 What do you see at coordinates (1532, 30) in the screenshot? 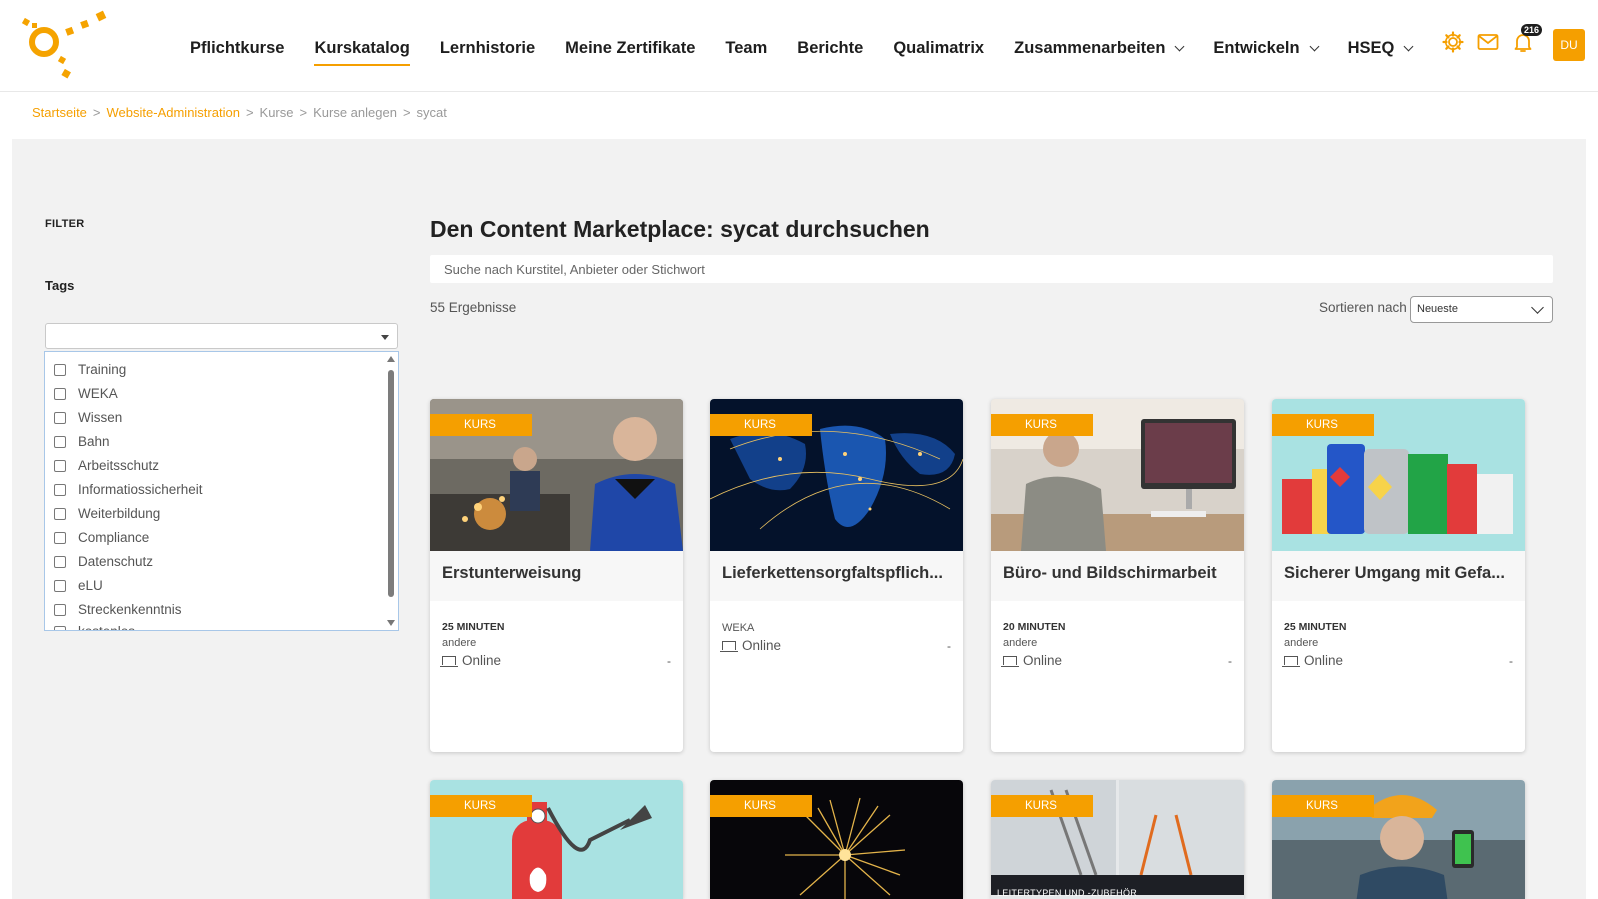
I see `notification-badge: 216` at bounding box center [1532, 30].